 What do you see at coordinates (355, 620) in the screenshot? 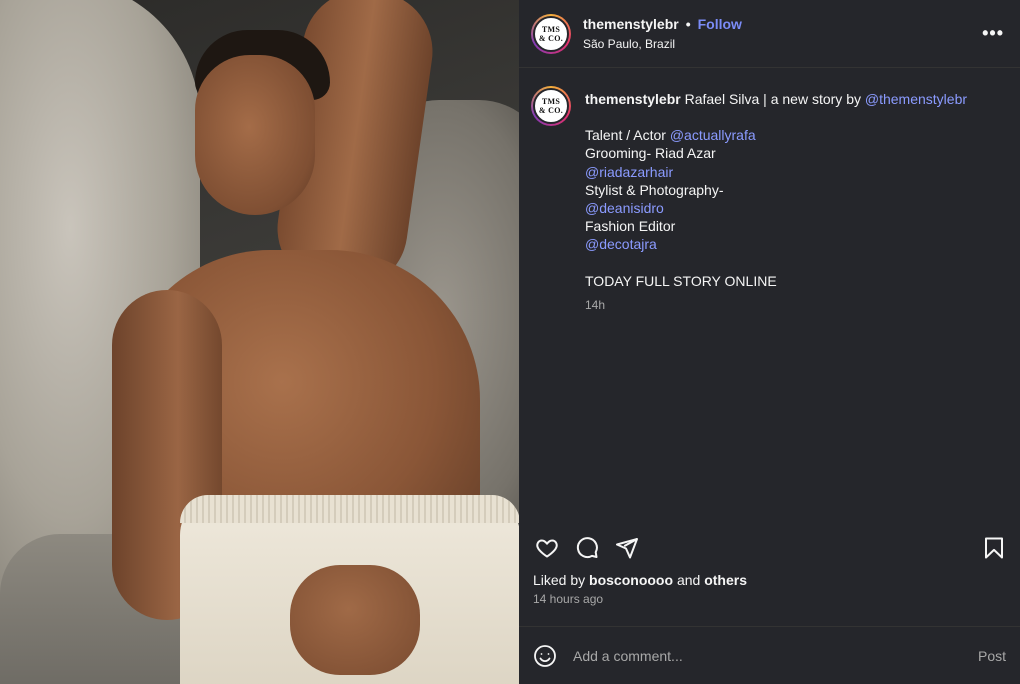
I see `photo-figure-hand` at bounding box center [355, 620].